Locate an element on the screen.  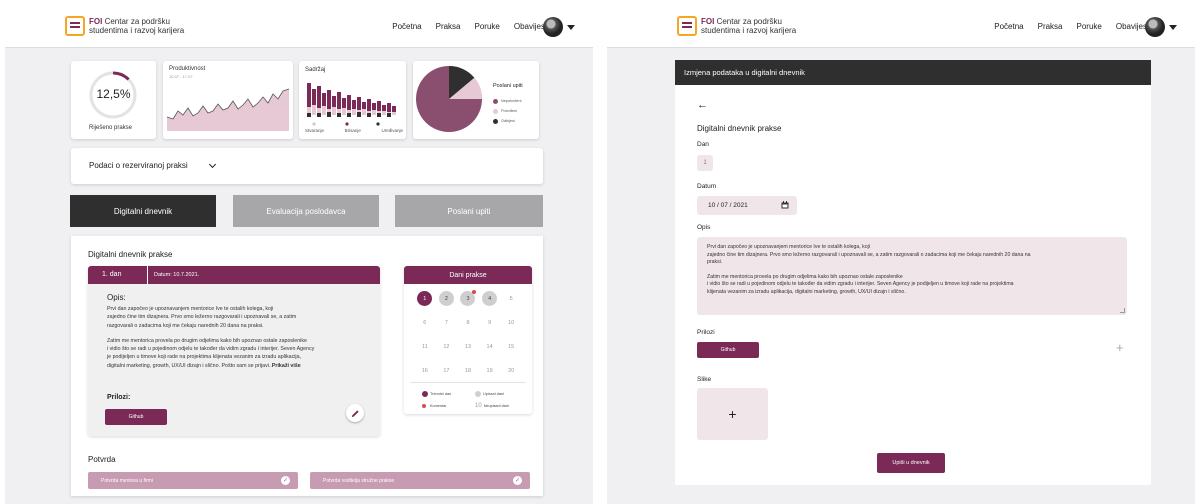
reservation-label: Podaci o rezerviranoj praksi is located at coordinates (138, 165).